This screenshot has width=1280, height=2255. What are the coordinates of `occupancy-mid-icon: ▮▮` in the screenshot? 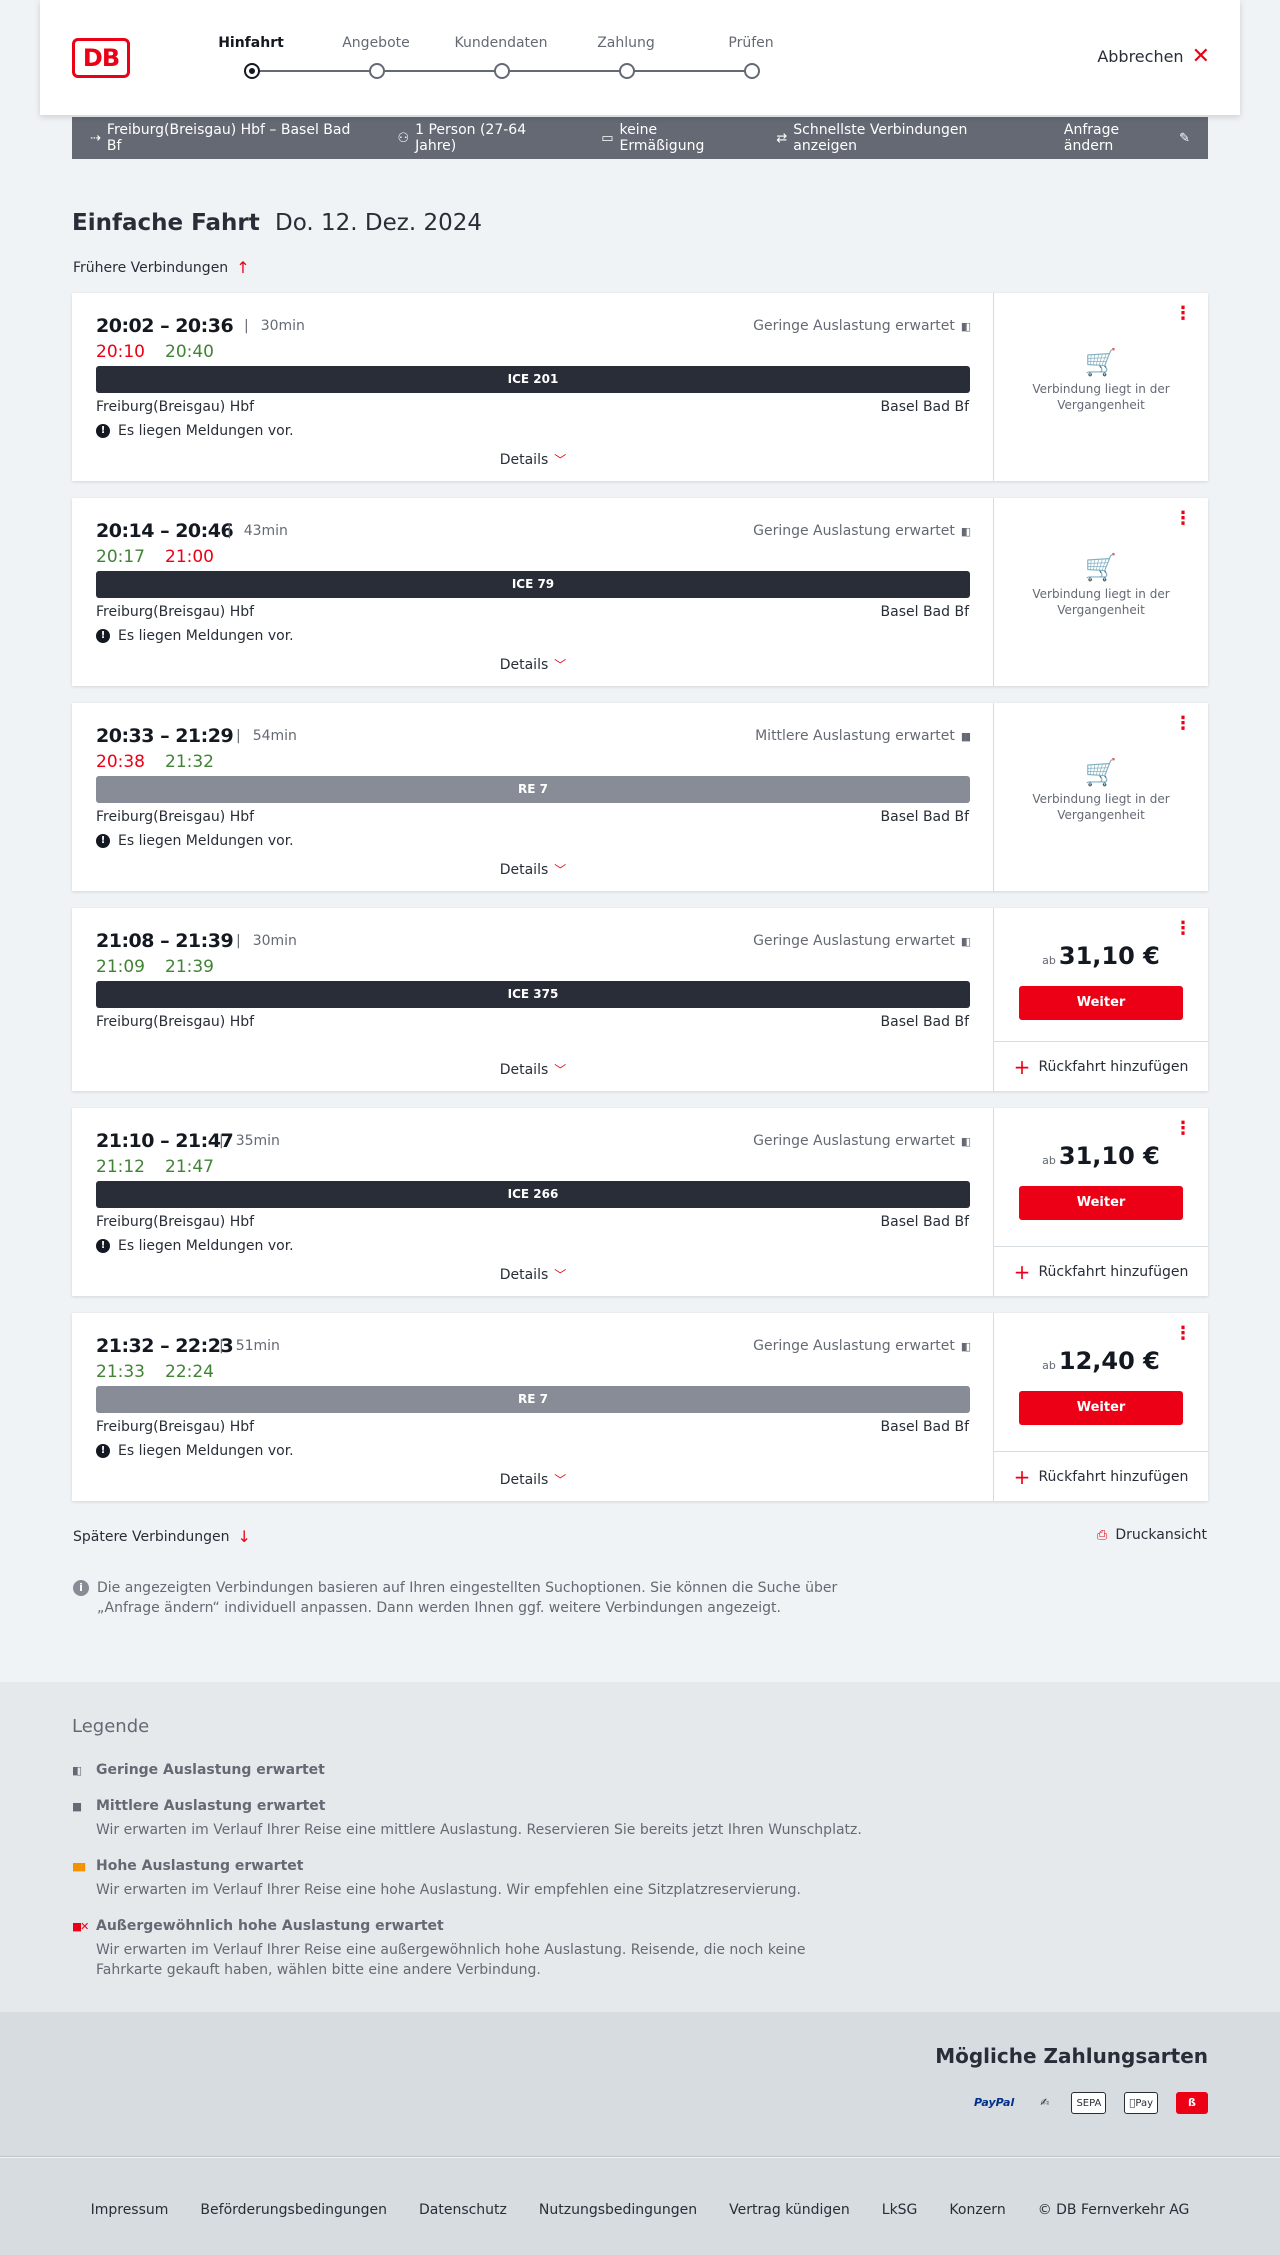 It's located at (77, 1806).